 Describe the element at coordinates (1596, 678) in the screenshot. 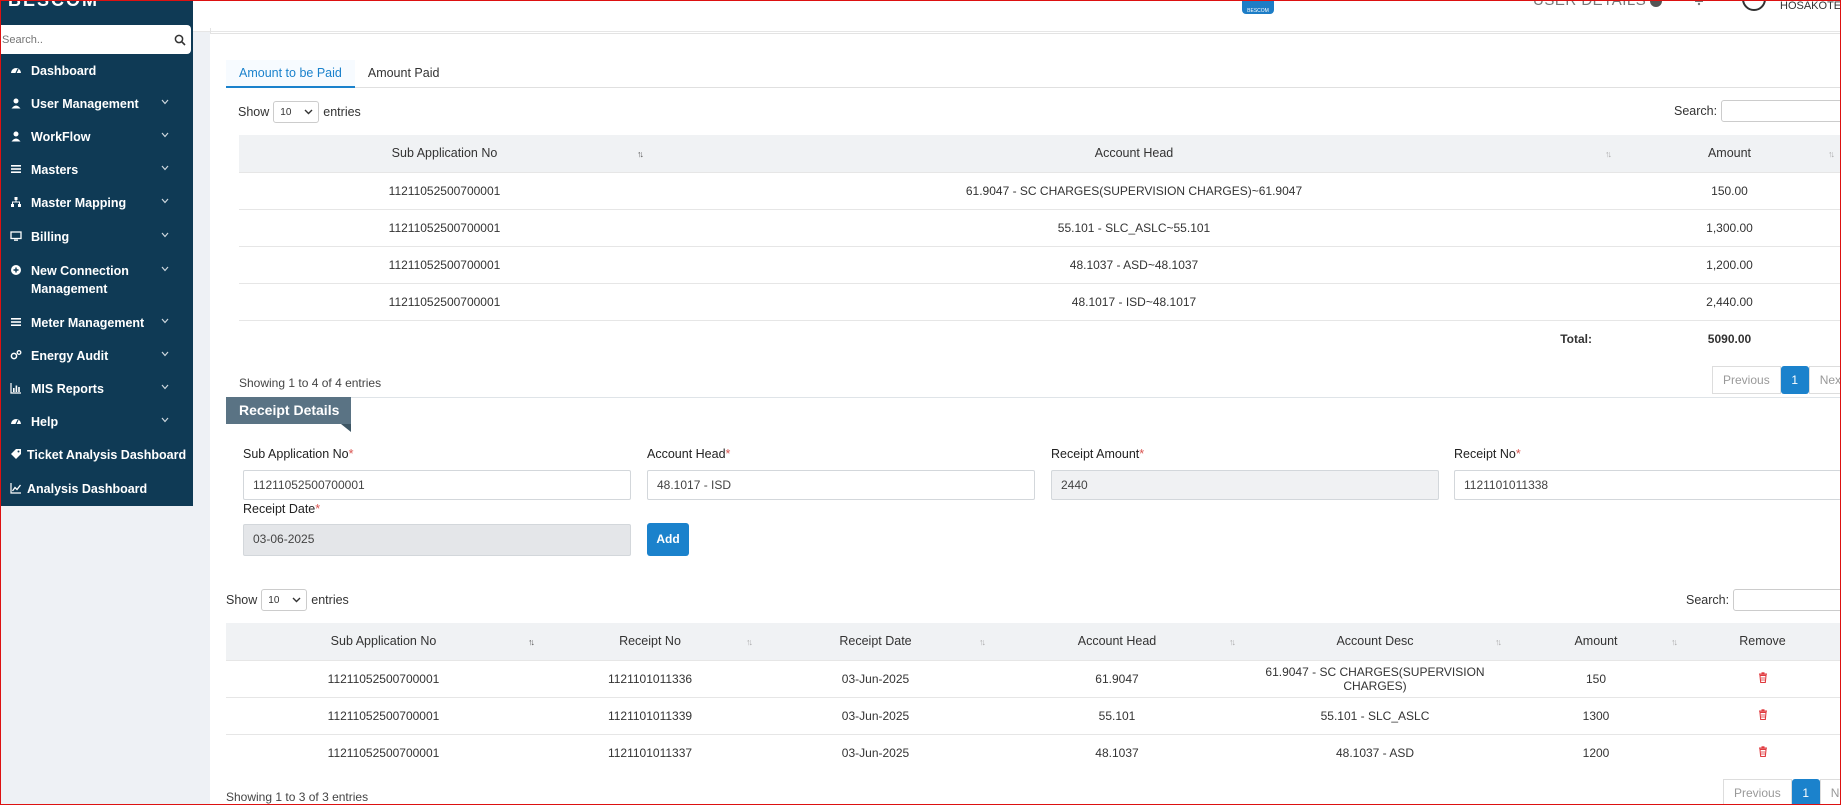

I see `cell-amount: 150` at that location.